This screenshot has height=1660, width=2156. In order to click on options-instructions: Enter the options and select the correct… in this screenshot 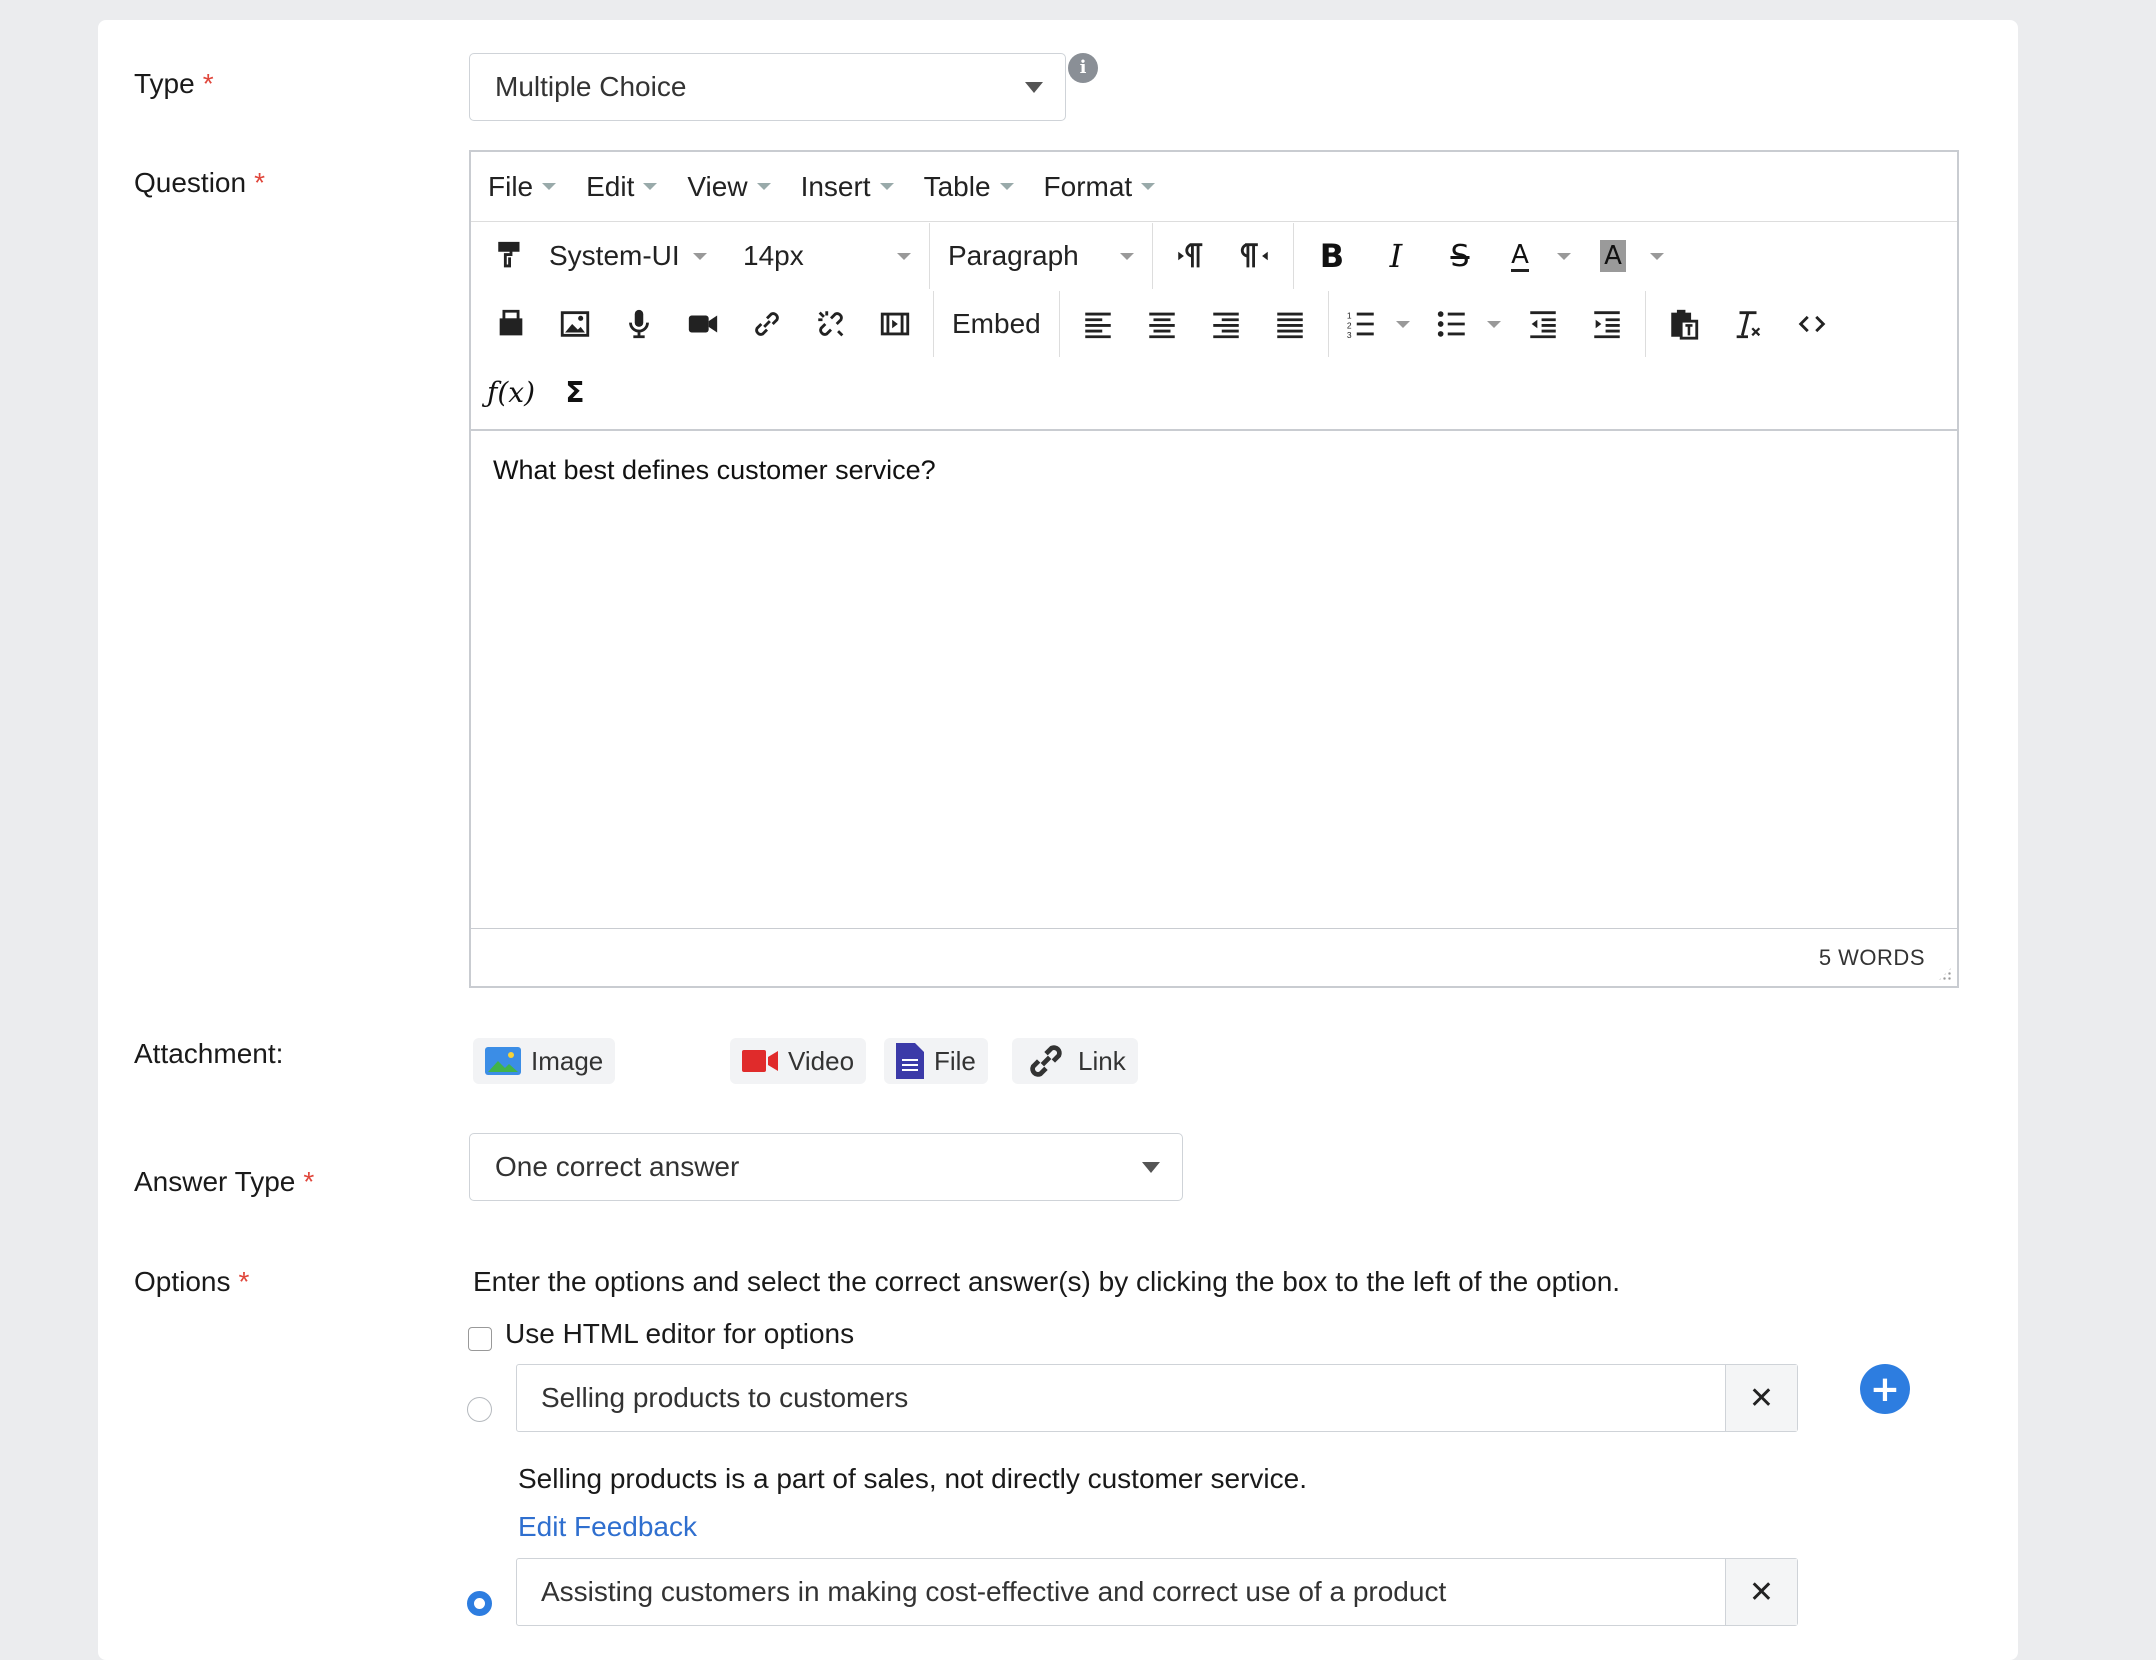, I will do `click(1047, 1281)`.